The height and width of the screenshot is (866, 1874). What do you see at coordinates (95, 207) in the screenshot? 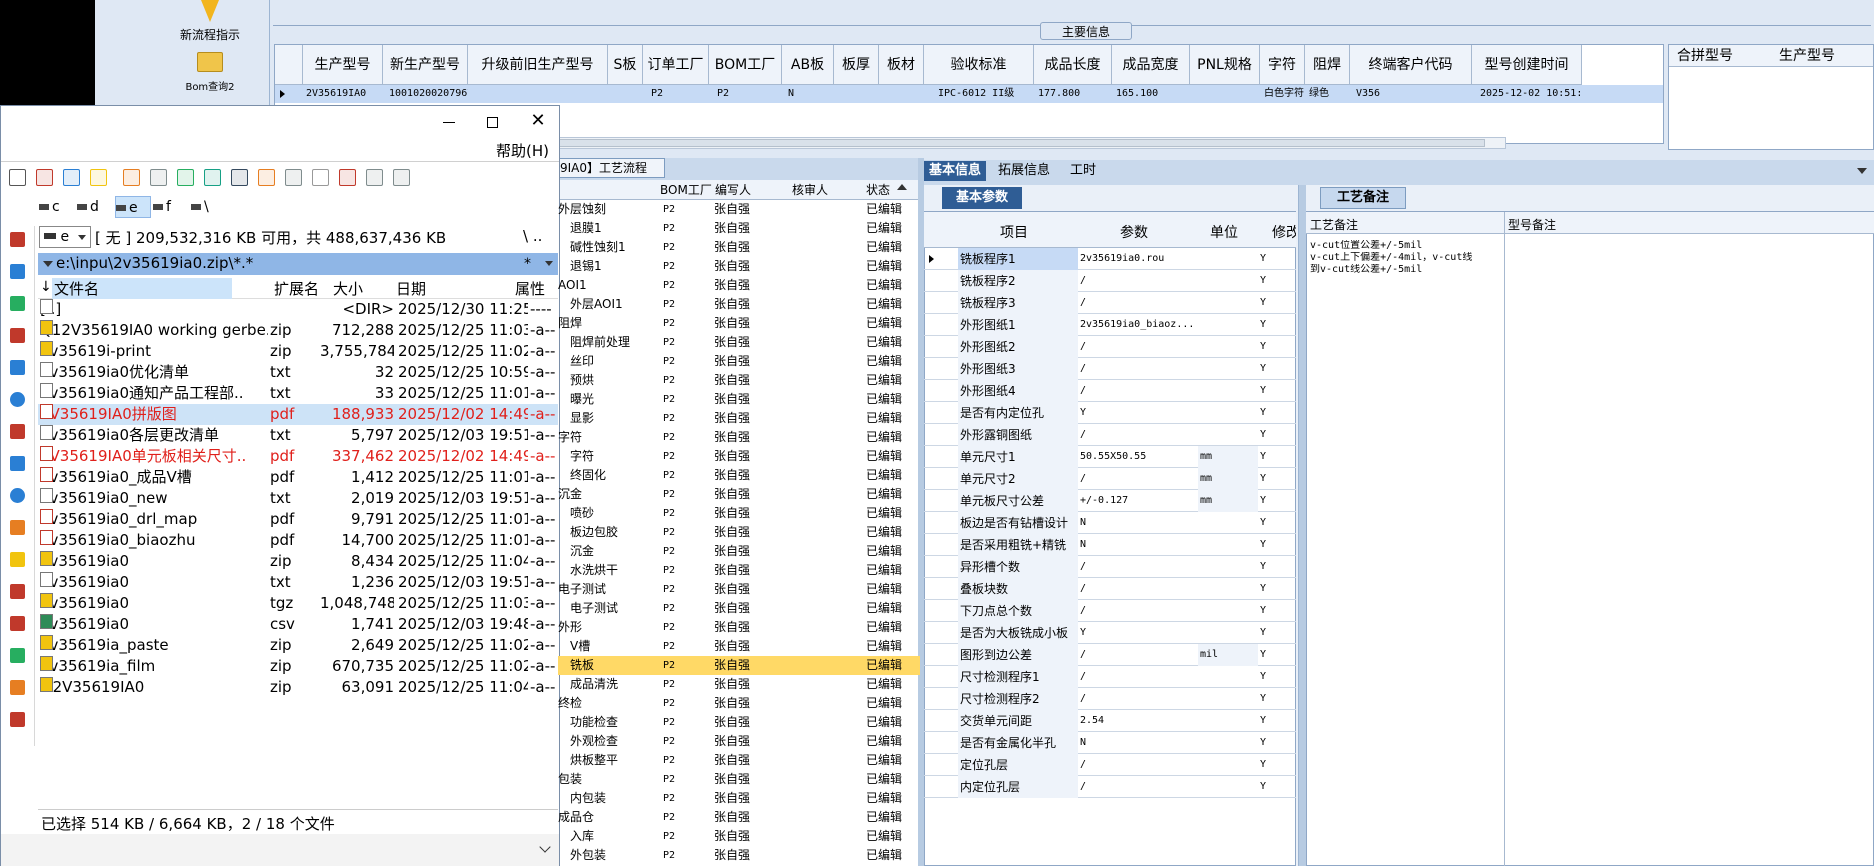
I see `drive-button-2: d` at bounding box center [95, 207].